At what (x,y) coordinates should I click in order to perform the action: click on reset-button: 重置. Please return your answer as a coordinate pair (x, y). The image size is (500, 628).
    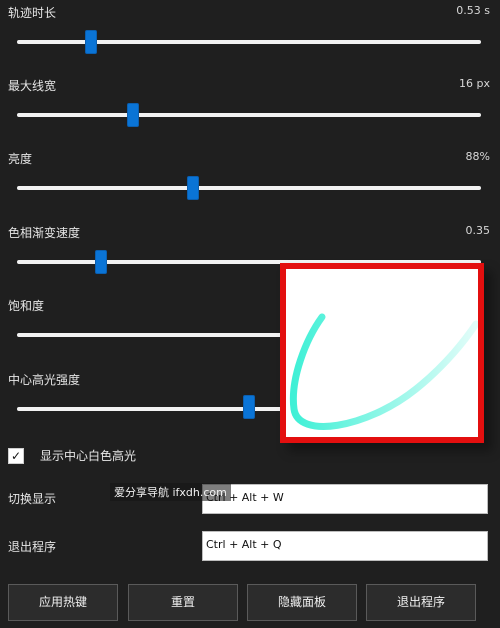
    Looking at the image, I should click on (183, 602).